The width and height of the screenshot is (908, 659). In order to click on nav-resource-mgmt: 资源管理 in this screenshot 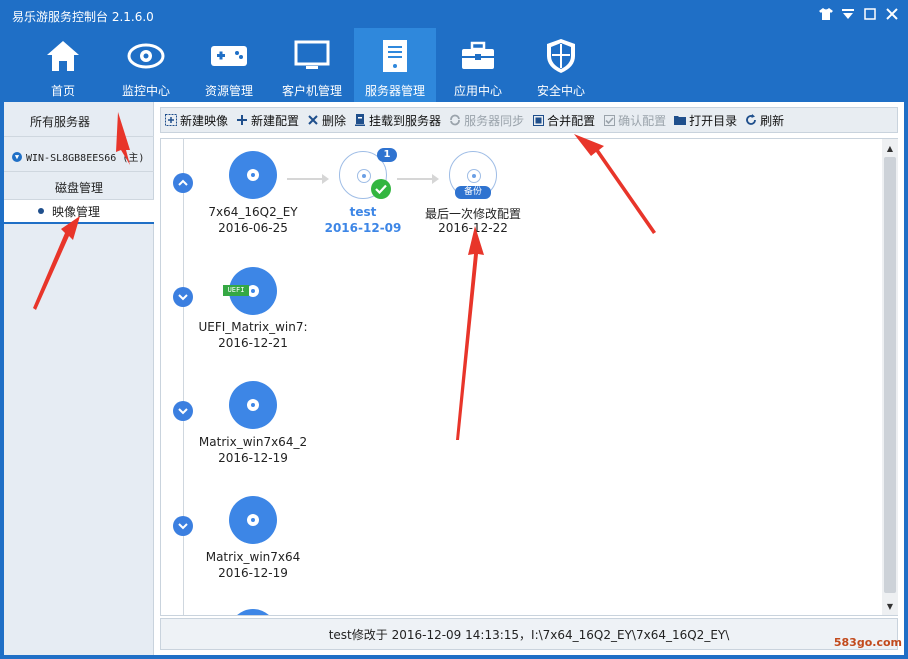, I will do `click(229, 65)`.